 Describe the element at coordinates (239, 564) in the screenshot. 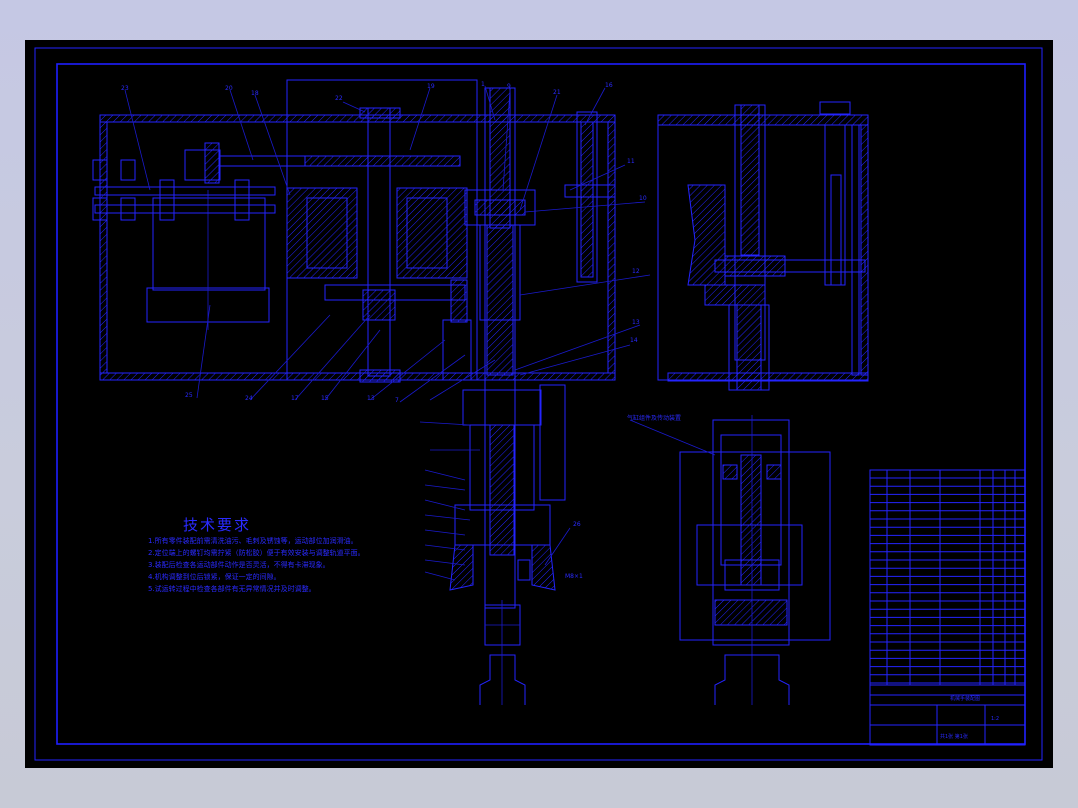

I see `tech-line: 3.装配后检查各运动部件动作是否灵活，不得有卡滞现象。` at that location.